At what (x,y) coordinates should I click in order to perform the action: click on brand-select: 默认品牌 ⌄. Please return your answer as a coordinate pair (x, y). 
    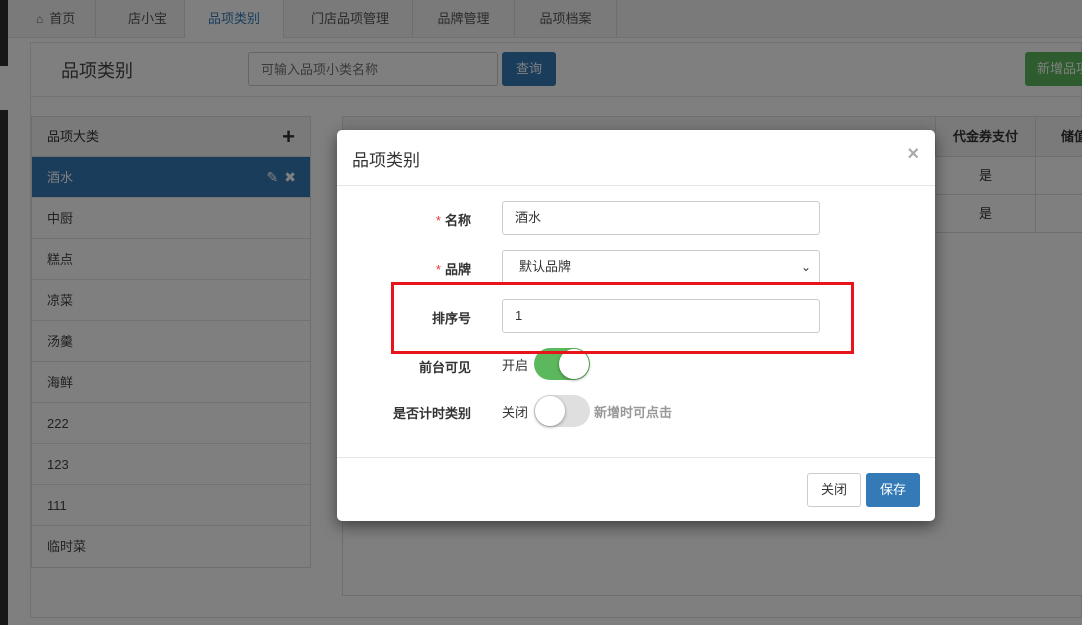
    Looking at the image, I should click on (661, 267).